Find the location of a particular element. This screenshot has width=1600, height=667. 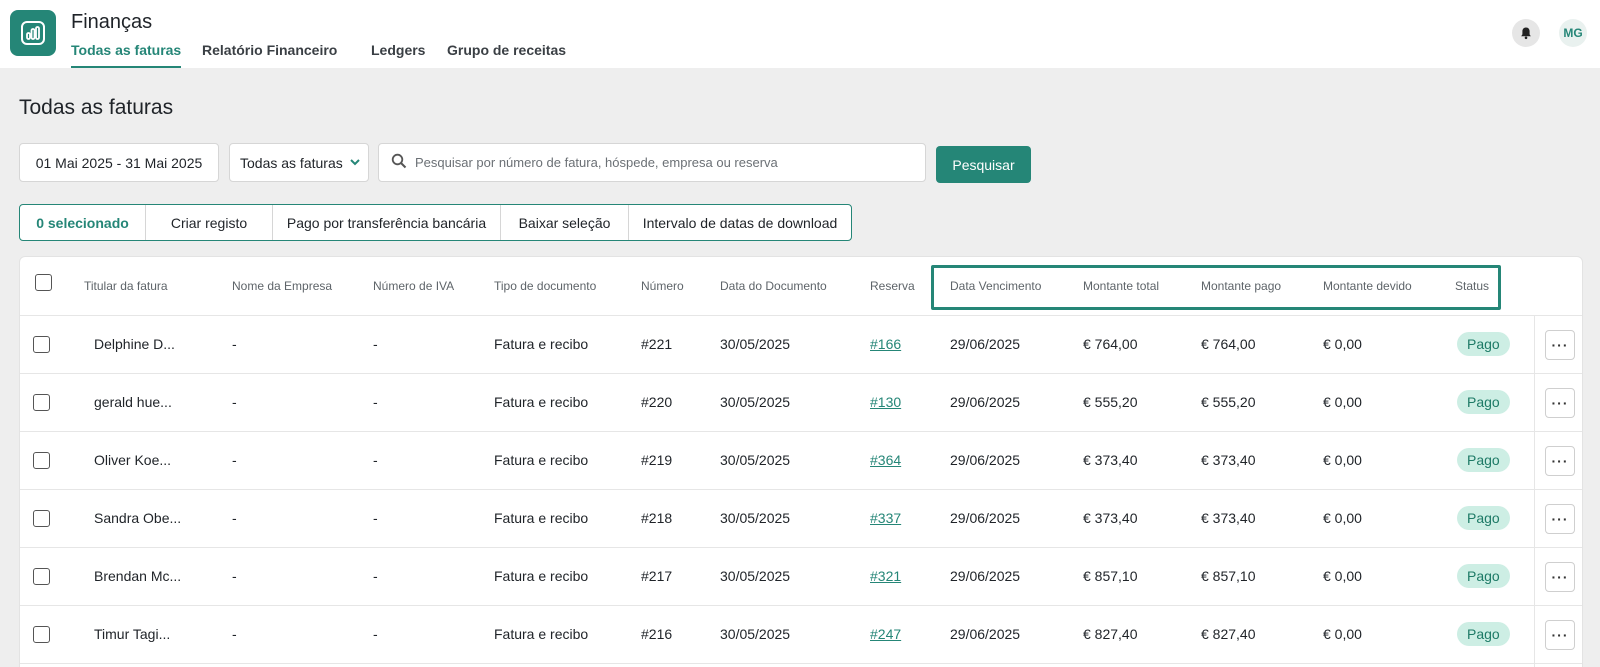

user-avatar: MG is located at coordinates (1573, 33).